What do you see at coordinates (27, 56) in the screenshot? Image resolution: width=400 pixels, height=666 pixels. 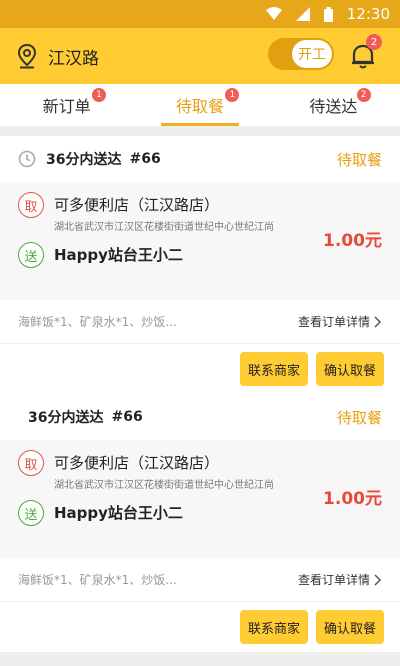 I see `location-pin-icon` at bounding box center [27, 56].